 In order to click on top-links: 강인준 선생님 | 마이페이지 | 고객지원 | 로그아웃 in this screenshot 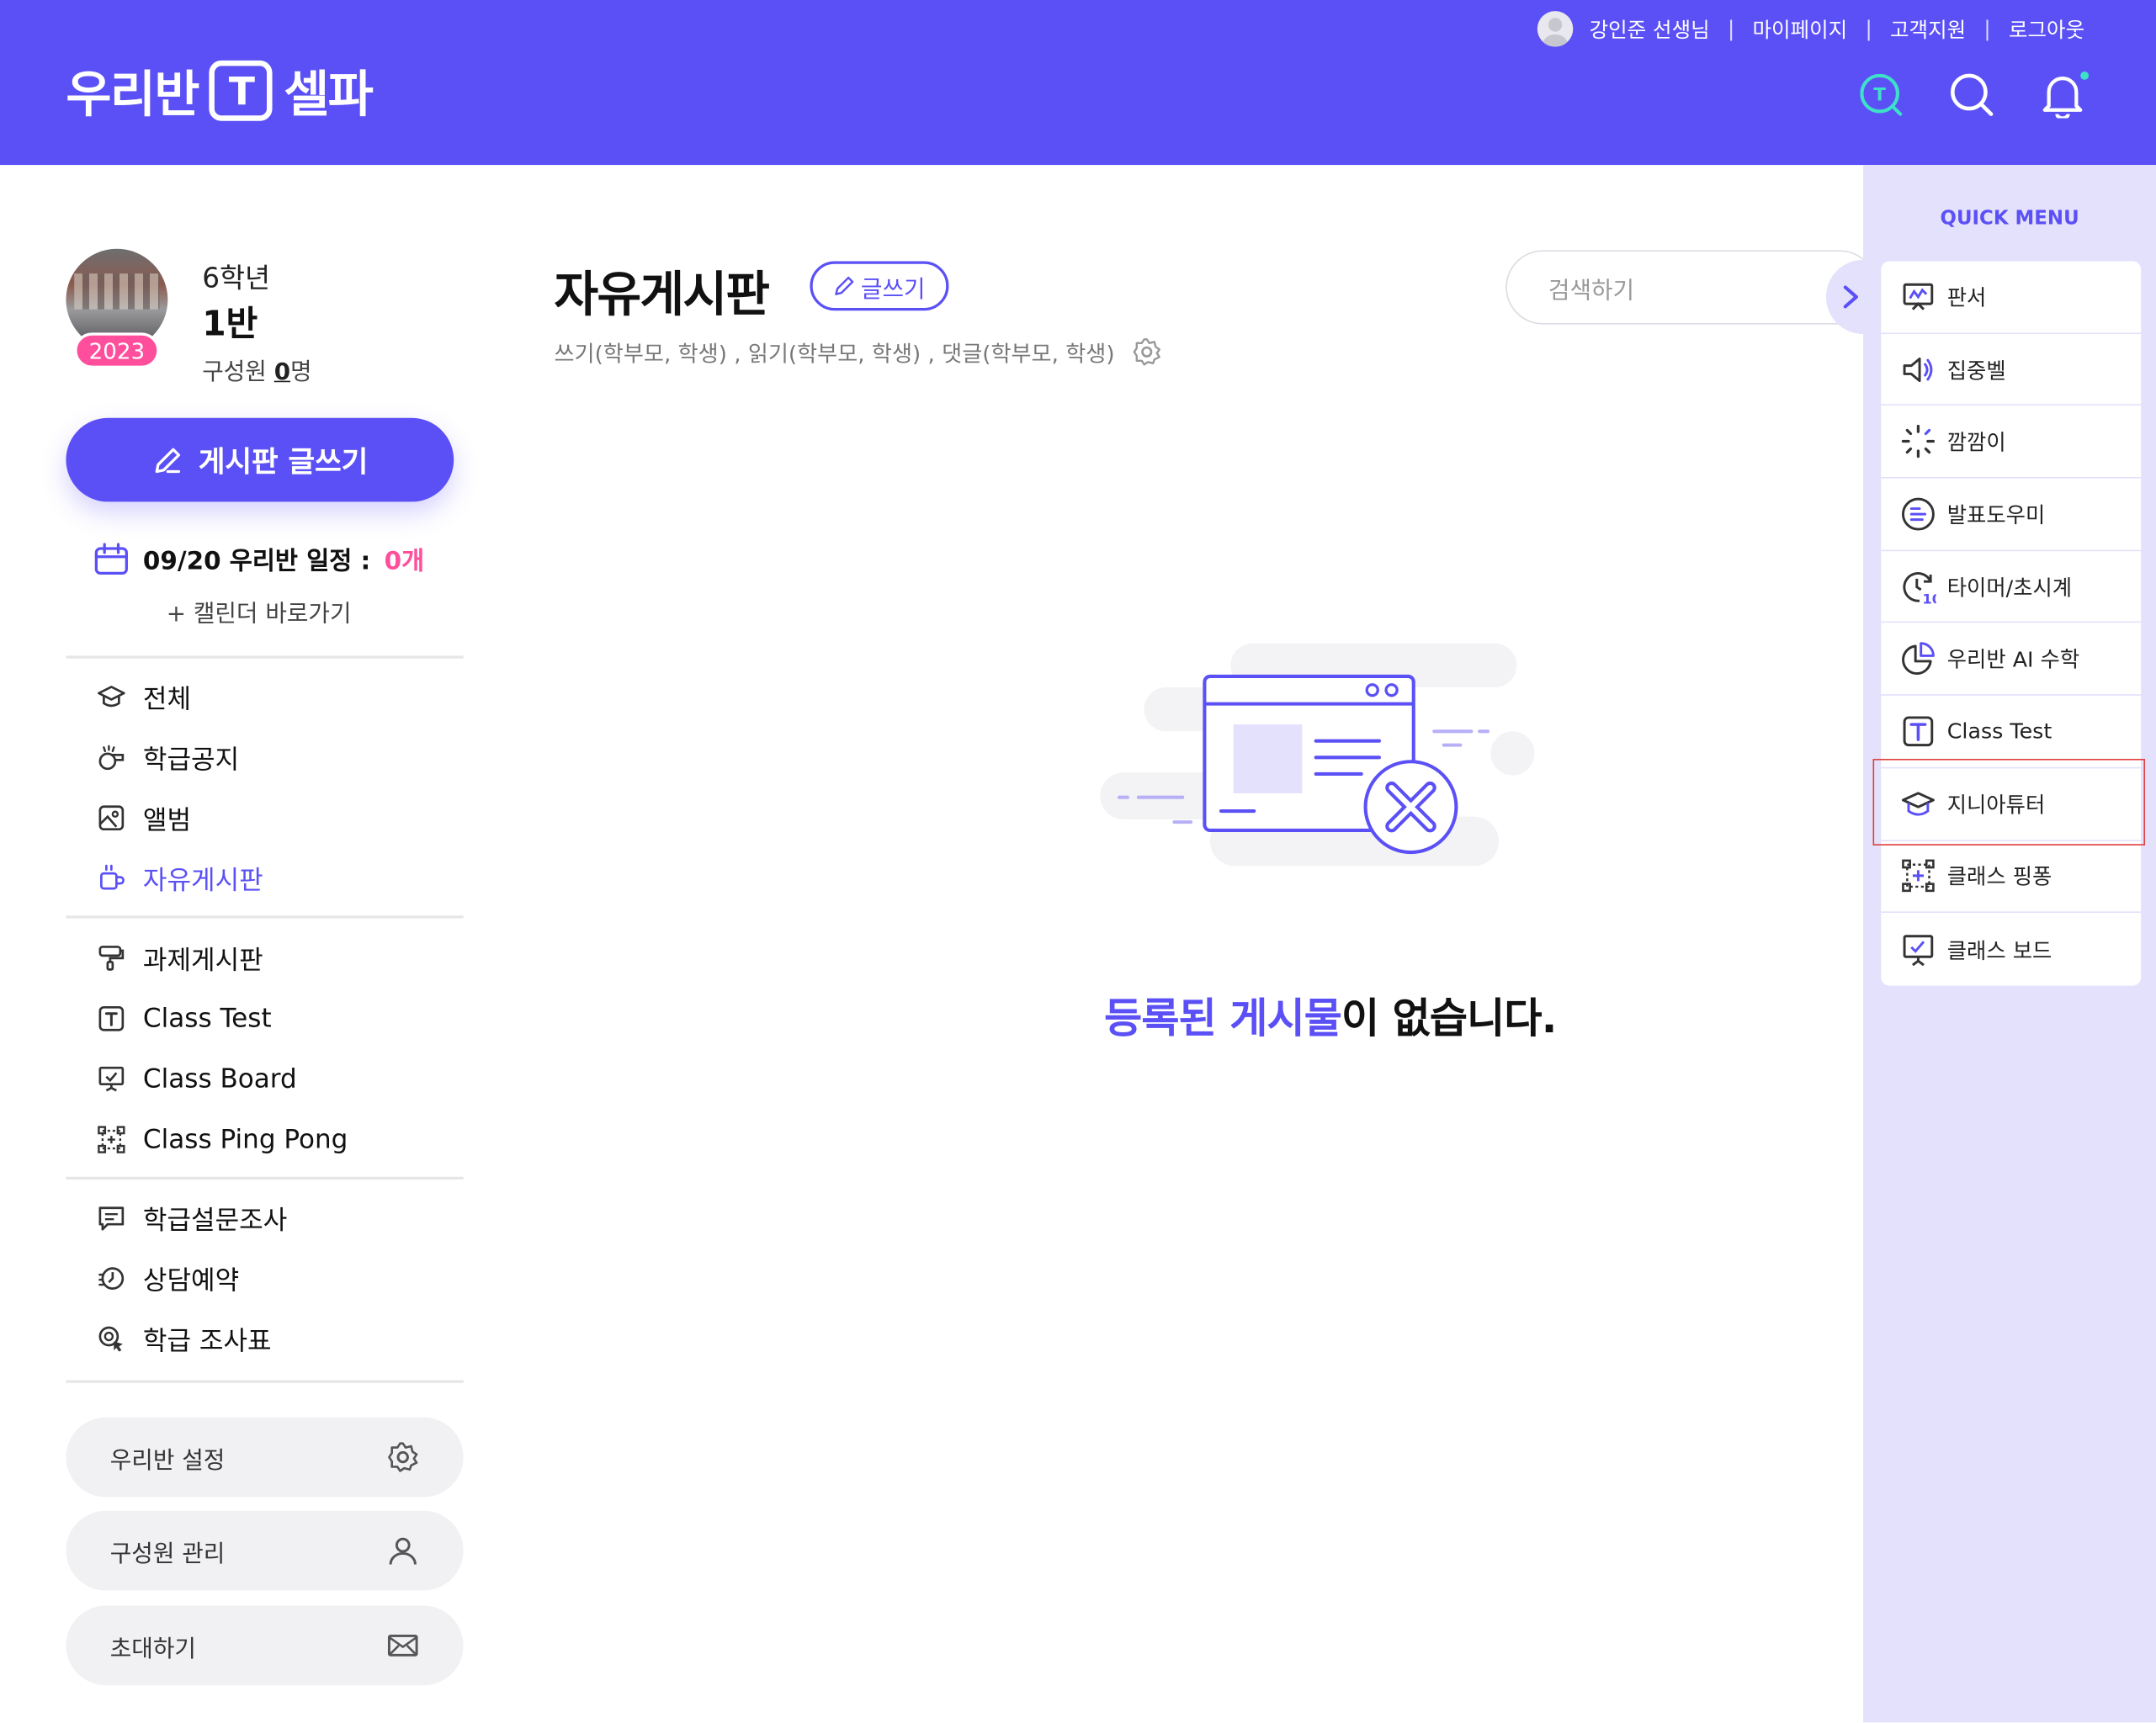, I will do `click(1810, 29)`.